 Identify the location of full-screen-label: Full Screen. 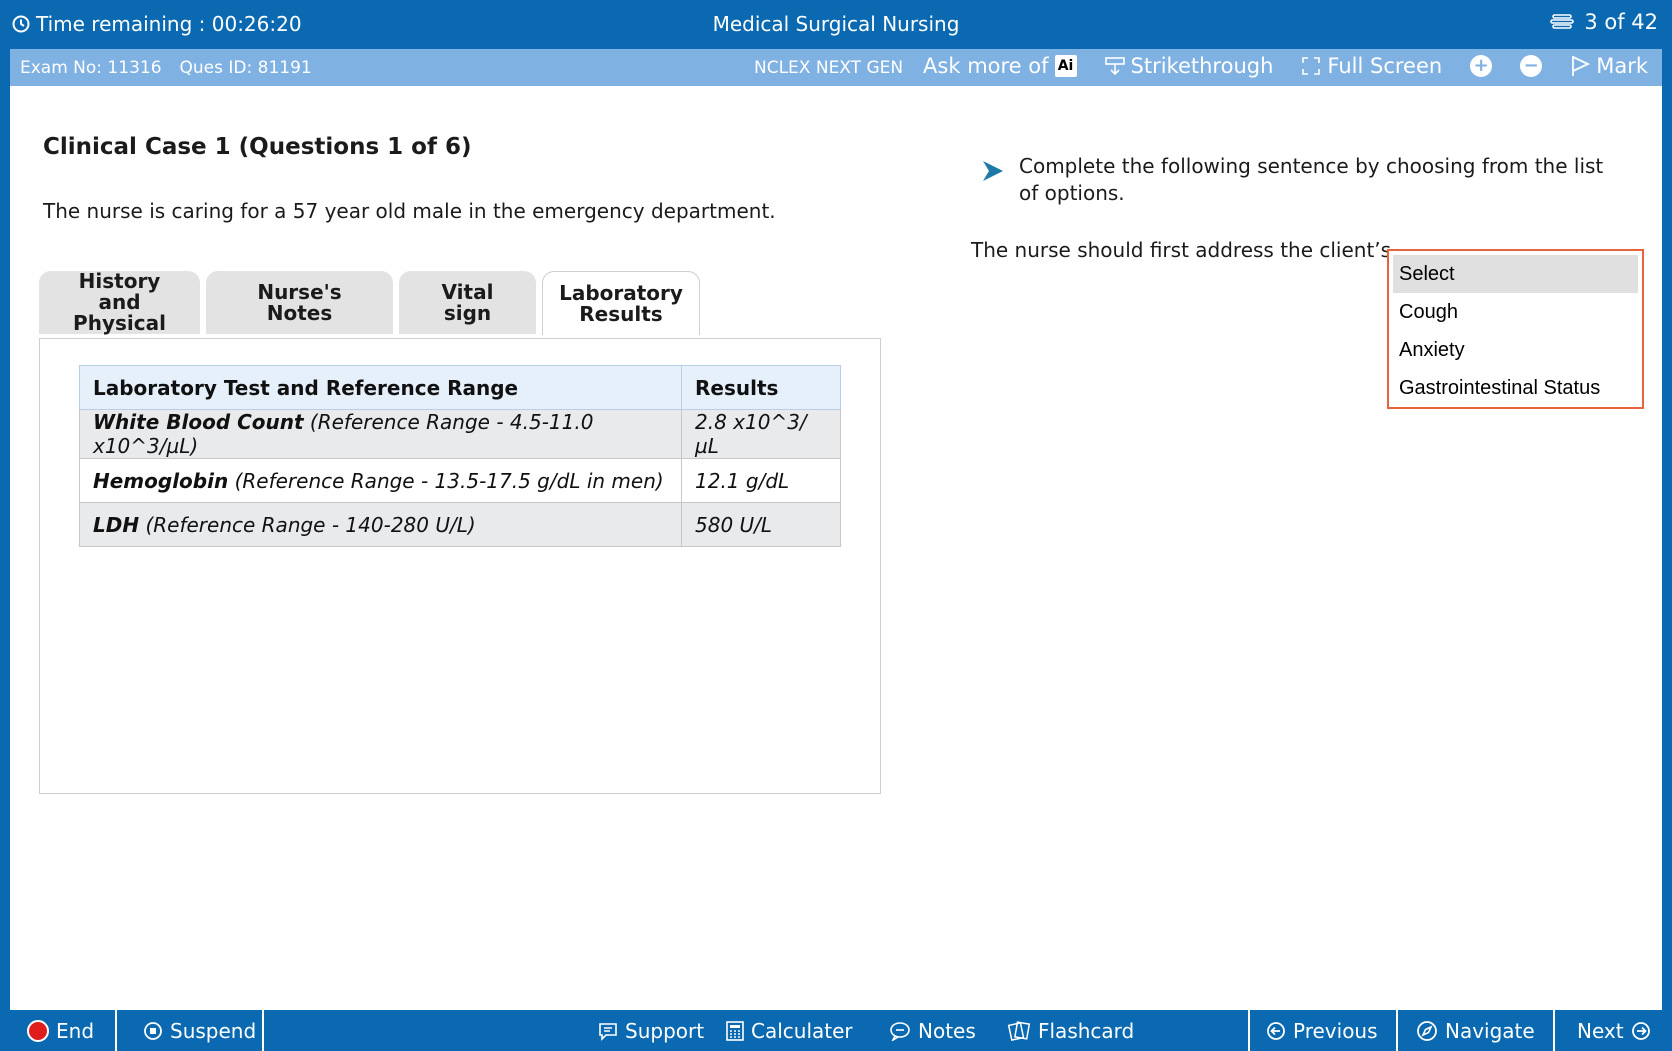
(1385, 66).